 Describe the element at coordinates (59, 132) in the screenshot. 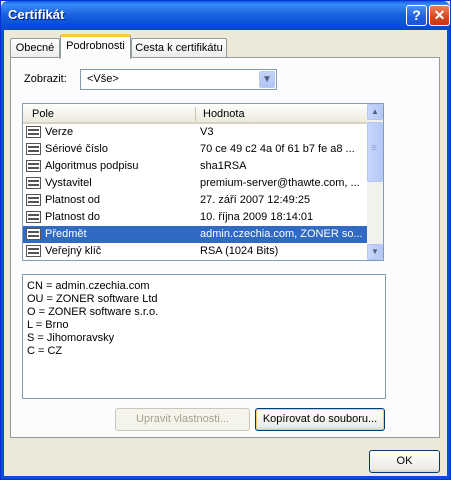

I see `row-field: Verze` at that location.